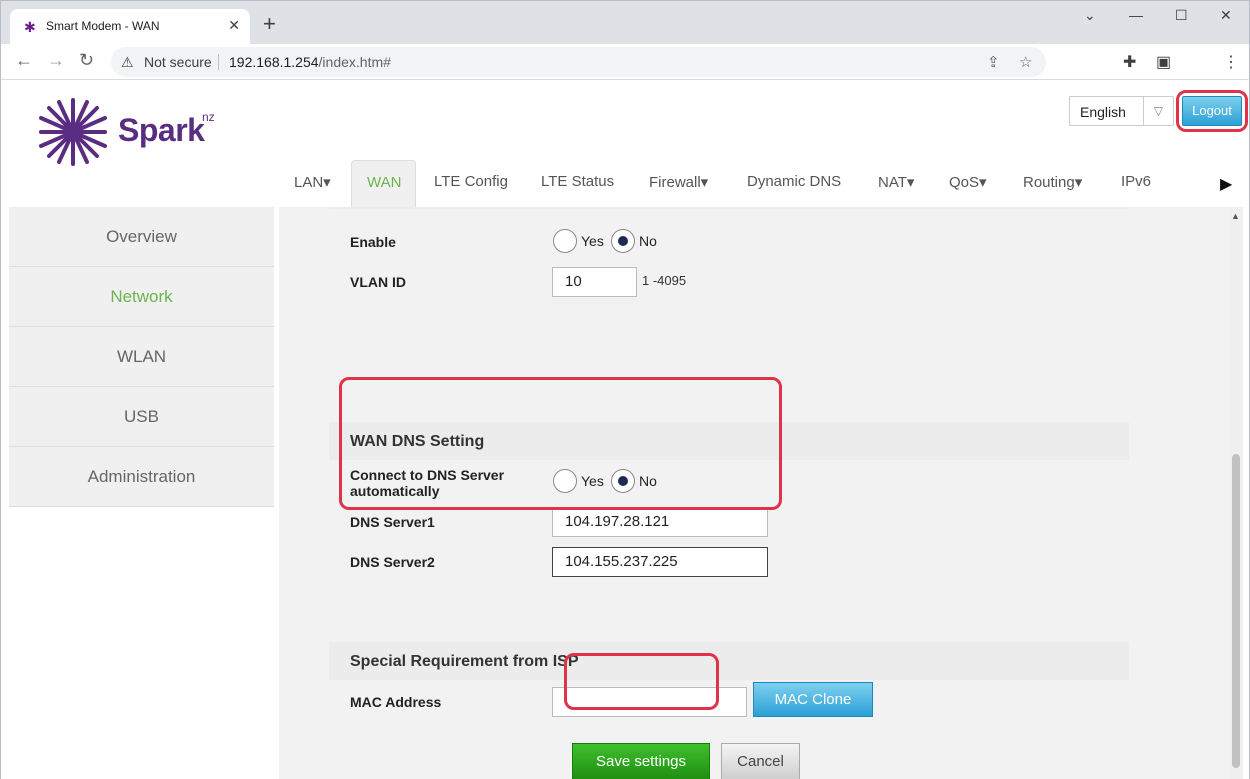  What do you see at coordinates (1181, 15) in the screenshot?
I see `maximize-icon: ☐` at bounding box center [1181, 15].